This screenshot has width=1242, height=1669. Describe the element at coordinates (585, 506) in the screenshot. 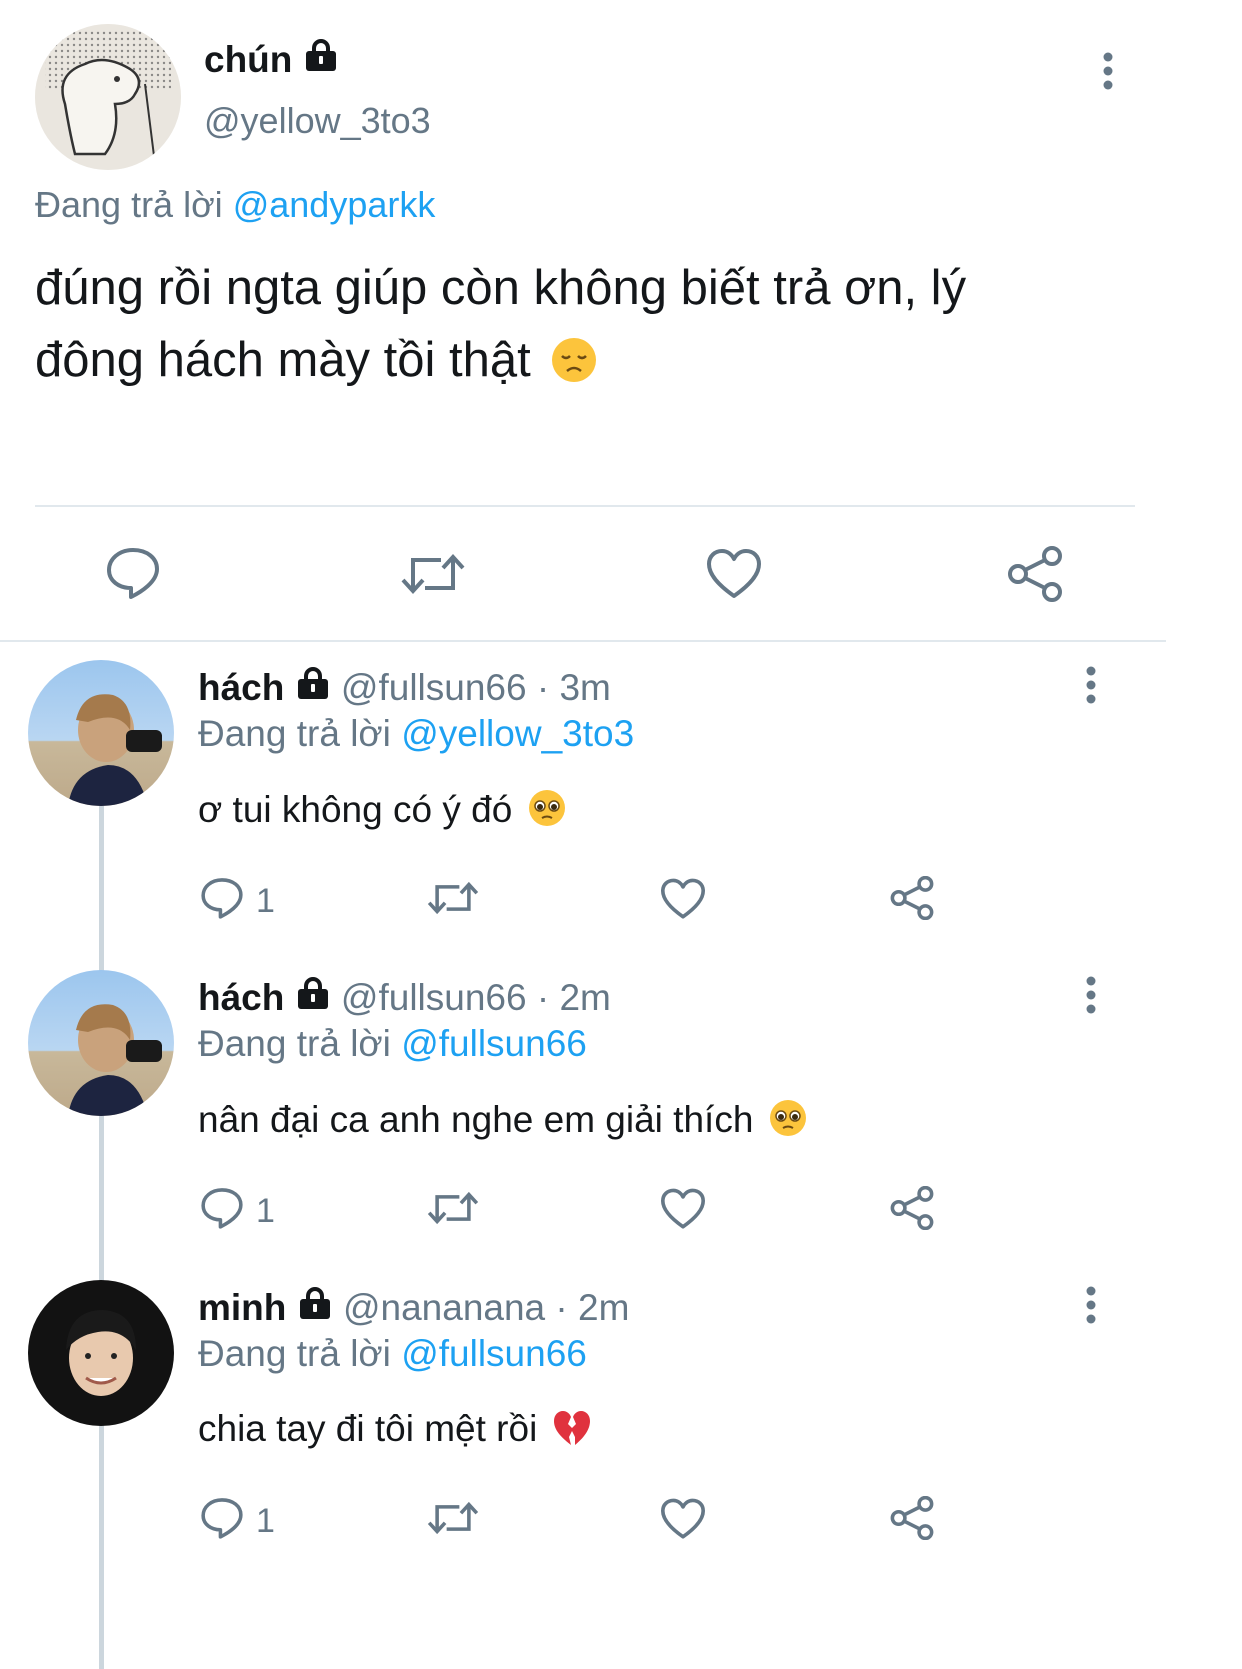

I see `divider` at that location.